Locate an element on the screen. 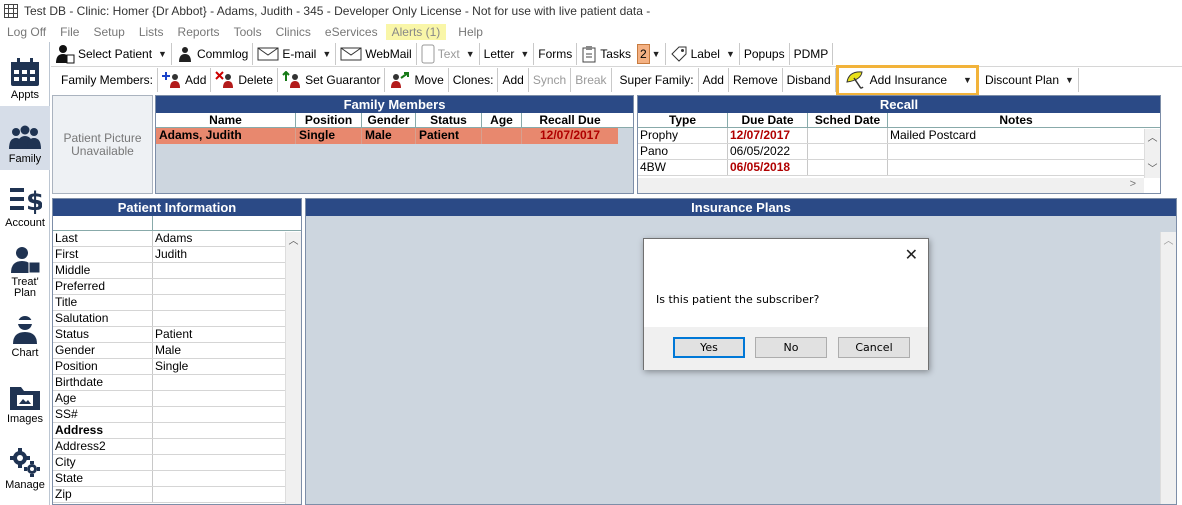 This screenshot has width=1182, height=505. nav-manage: Manage is located at coordinates (25, 463).